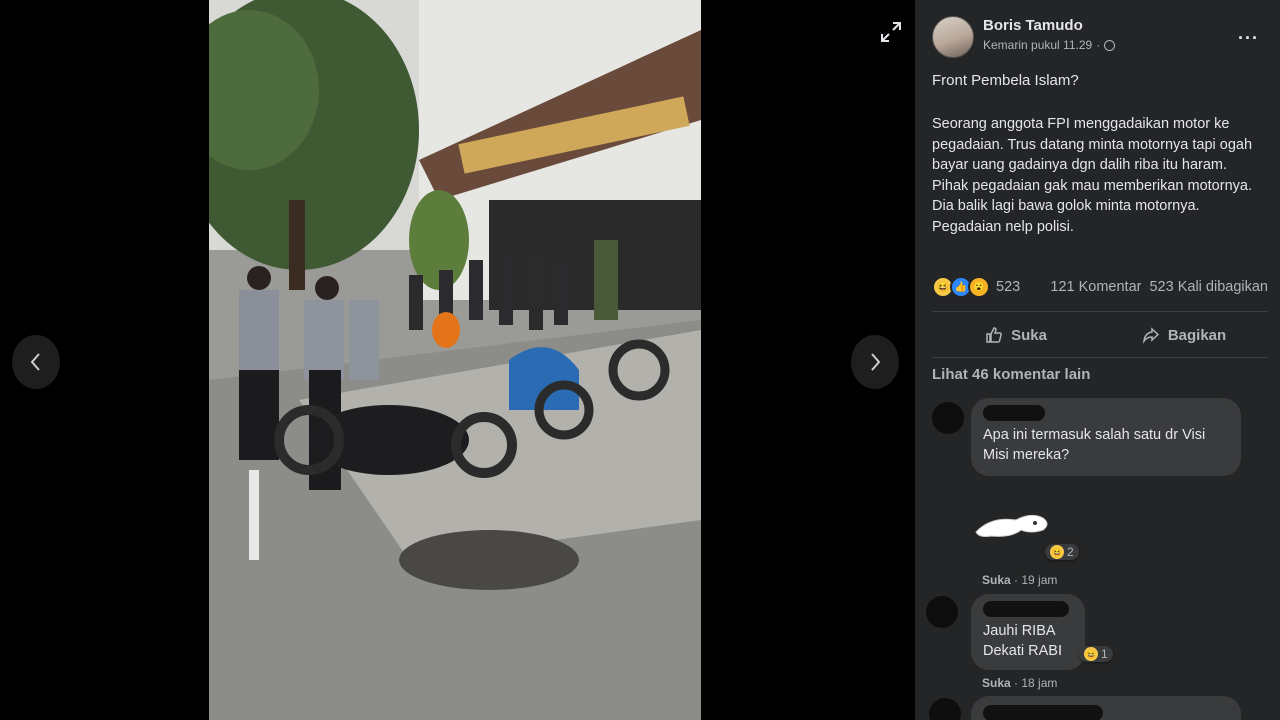 The image size is (1280, 720). What do you see at coordinates (994, 335) in the screenshot?
I see `thumbs-up-icon` at bounding box center [994, 335].